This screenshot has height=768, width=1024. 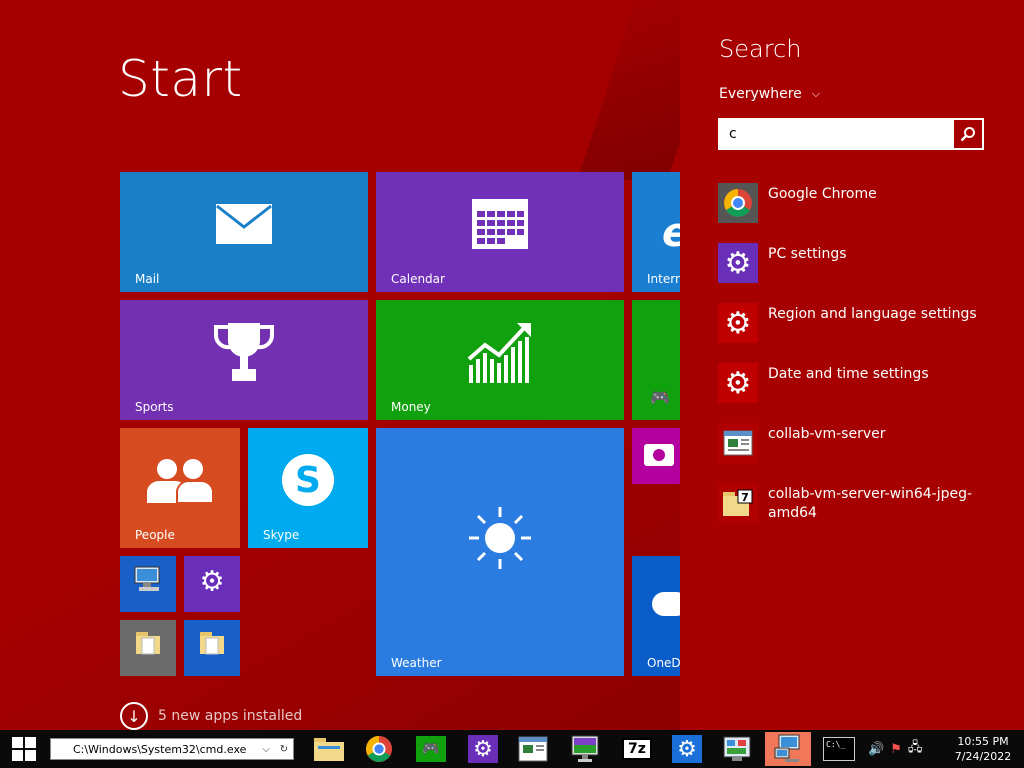 What do you see at coordinates (147, 279) in the screenshot?
I see `tile-label: Mail` at bounding box center [147, 279].